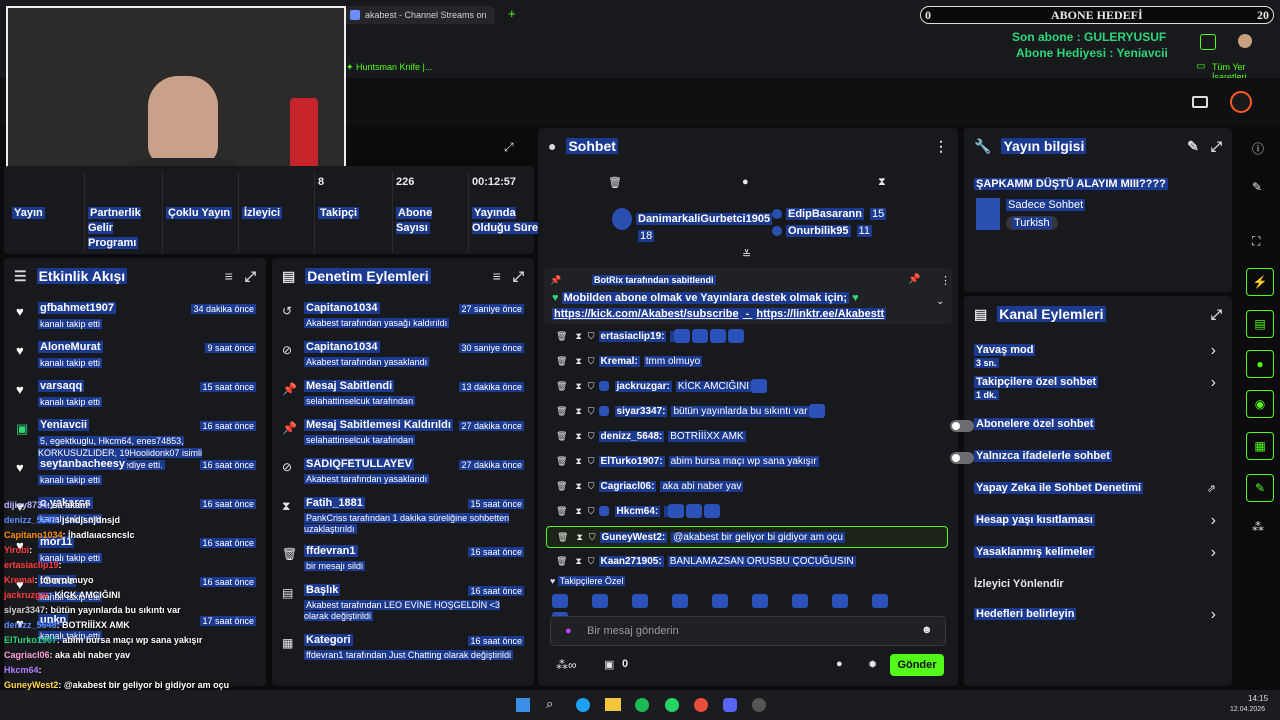 This screenshot has width=1280, height=720. I want to click on chat-input: ● Bir mesaj gönderin ☻, so click(748, 631).